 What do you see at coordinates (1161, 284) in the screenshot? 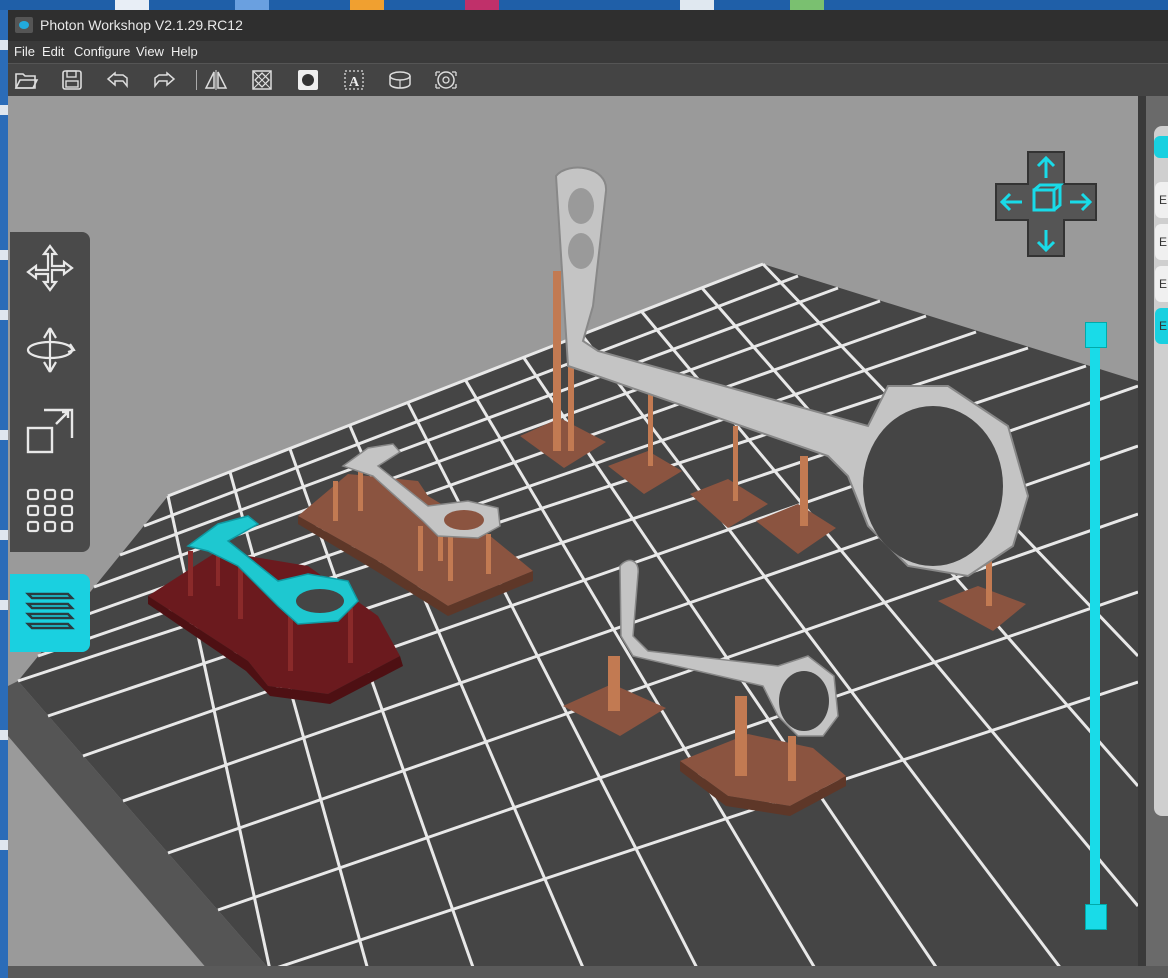
I see `right-panel-tab-3: E` at bounding box center [1161, 284].